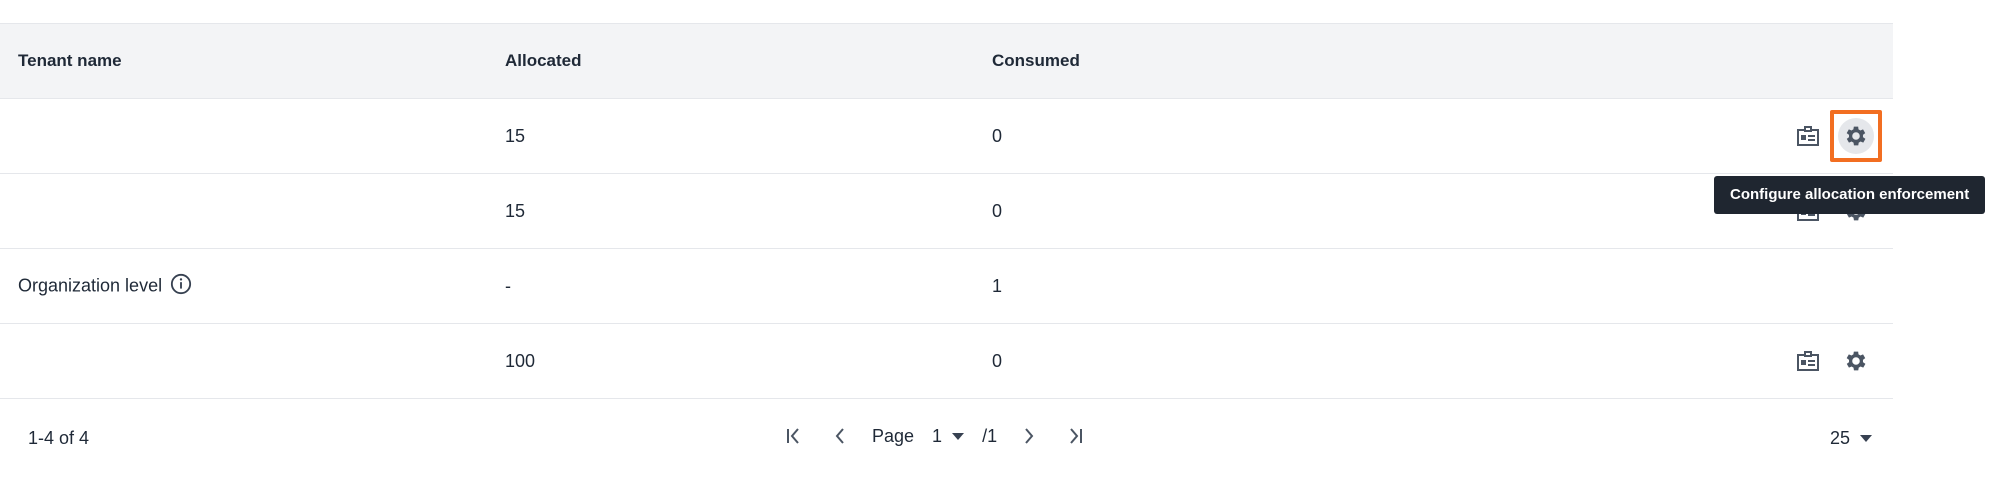 This screenshot has width=1995, height=495. Describe the element at coordinates (70, 61) in the screenshot. I see `header-tenant-name: Tenant name` at that location.